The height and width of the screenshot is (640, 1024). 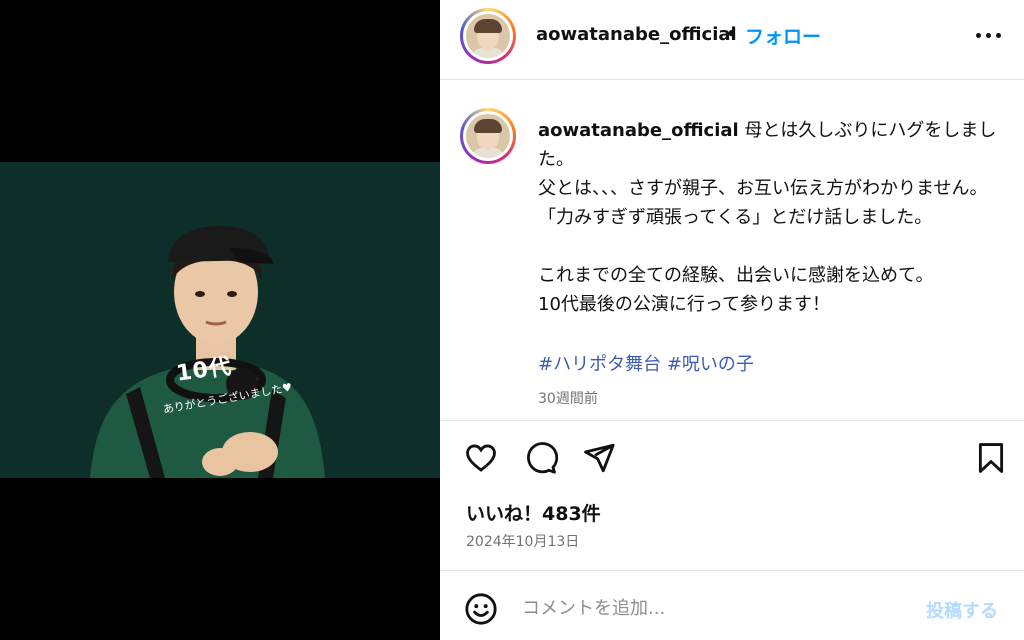 I want to click on hashtag-link: #ハリポタ舞台, so click(x=599, y=364).